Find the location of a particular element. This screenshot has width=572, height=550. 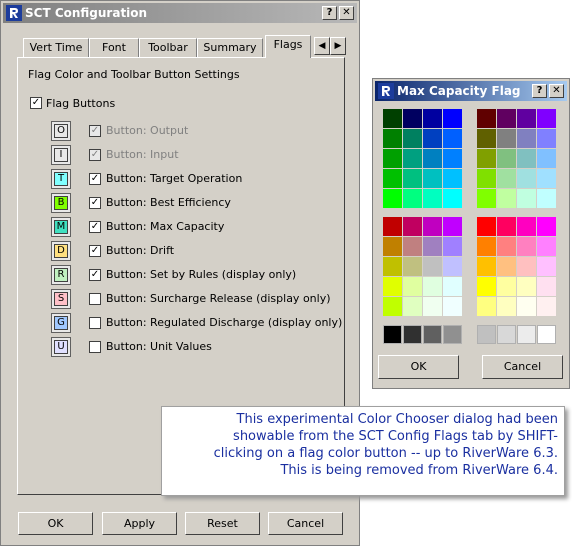

sct-title-bar: SCT Configuration ? ✕ is located at coordinates (180, 13).